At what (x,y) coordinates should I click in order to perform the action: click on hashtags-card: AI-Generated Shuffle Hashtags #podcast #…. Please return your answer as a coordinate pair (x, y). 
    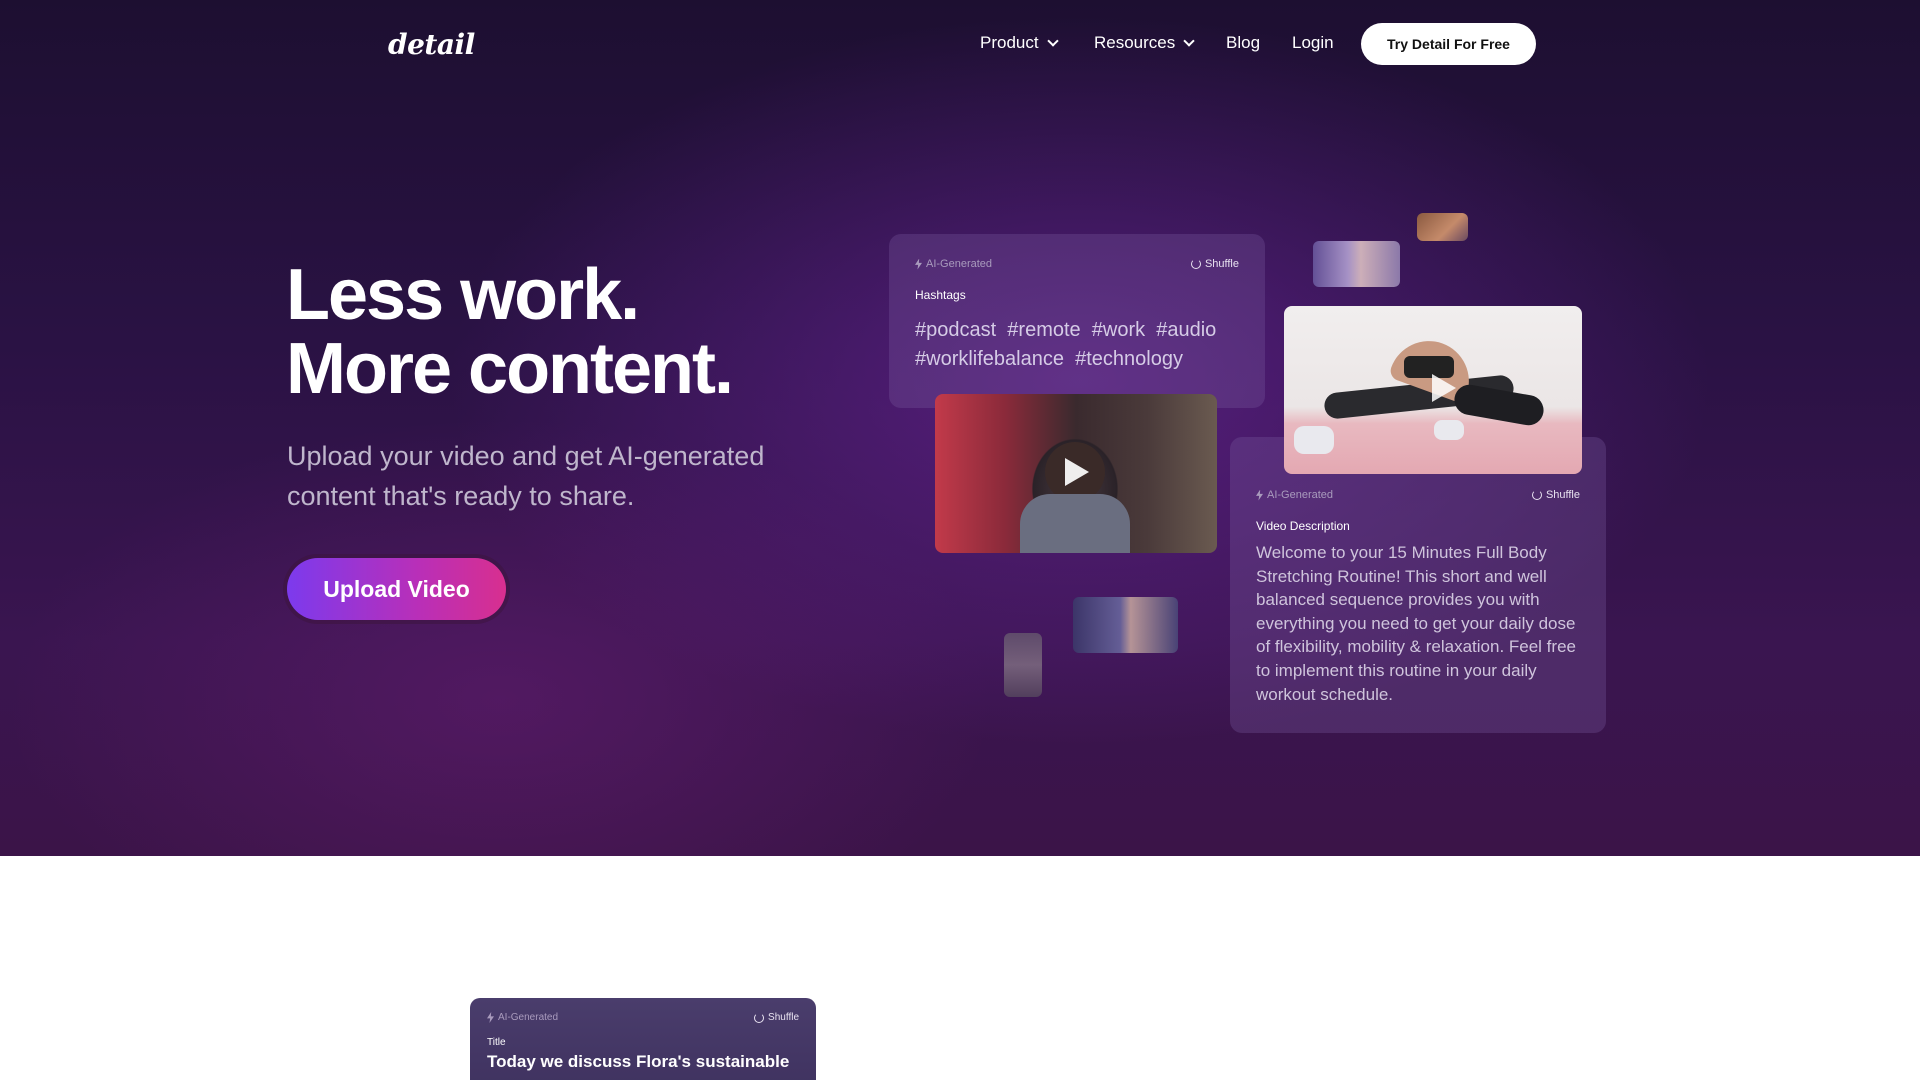
    Looking at the image, I should click on (1077, 321).